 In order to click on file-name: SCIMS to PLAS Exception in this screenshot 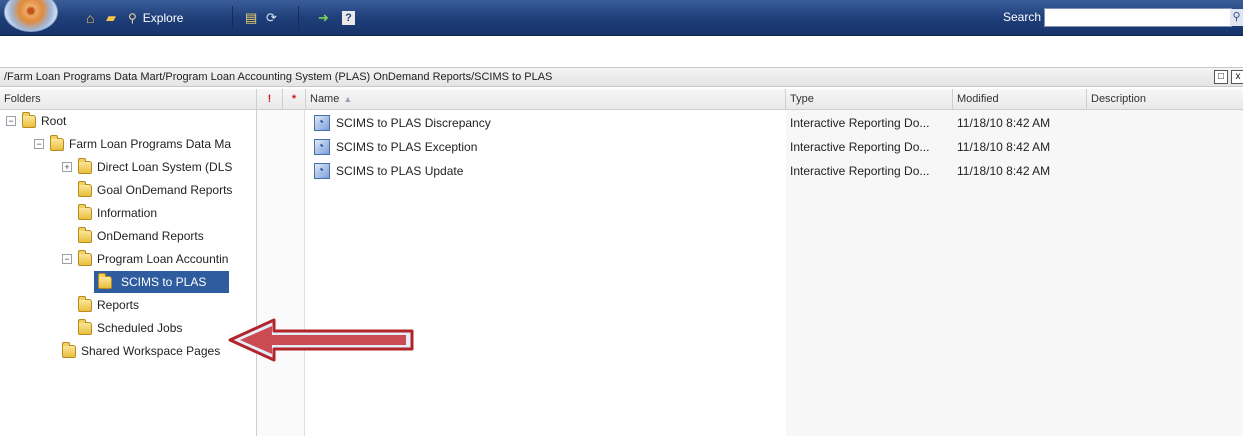, I will do `click(406, 147)`.